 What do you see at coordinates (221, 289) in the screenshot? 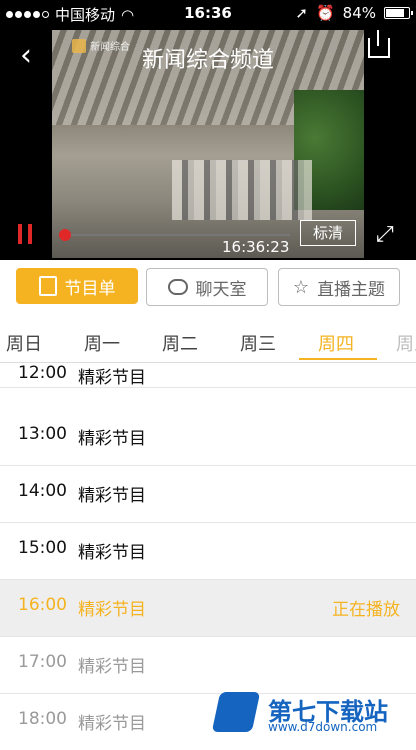
I see `chat-room-label: 聊天室` at bounding box center [221, 289].